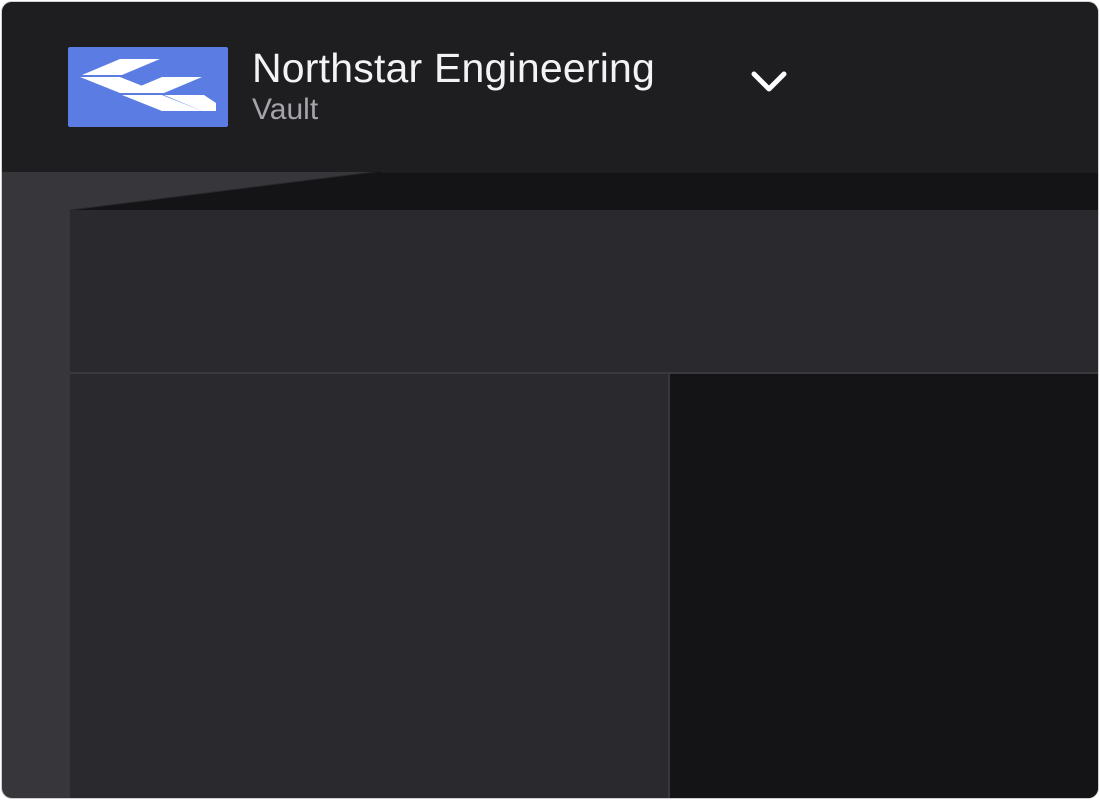  I want to click on chevron-down-icon, so click(769, 82).